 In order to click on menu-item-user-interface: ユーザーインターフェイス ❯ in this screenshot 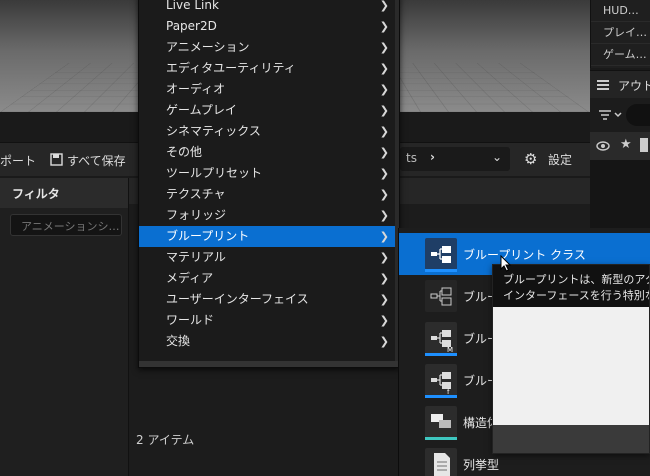, I will do `click(269, 299)`.